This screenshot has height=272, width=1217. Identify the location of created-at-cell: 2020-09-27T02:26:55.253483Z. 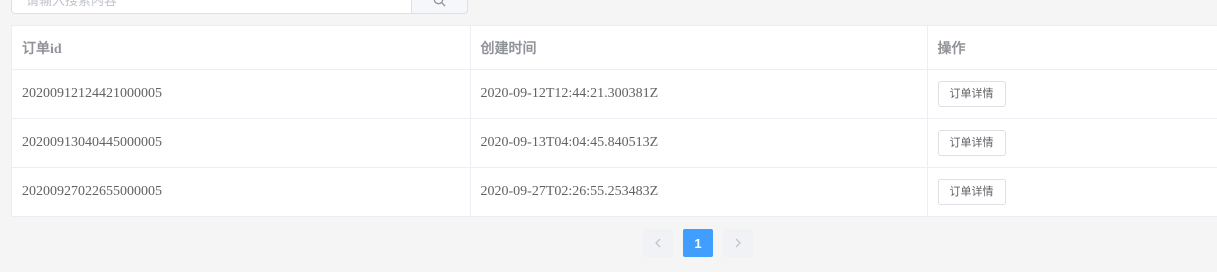
(699, 192).